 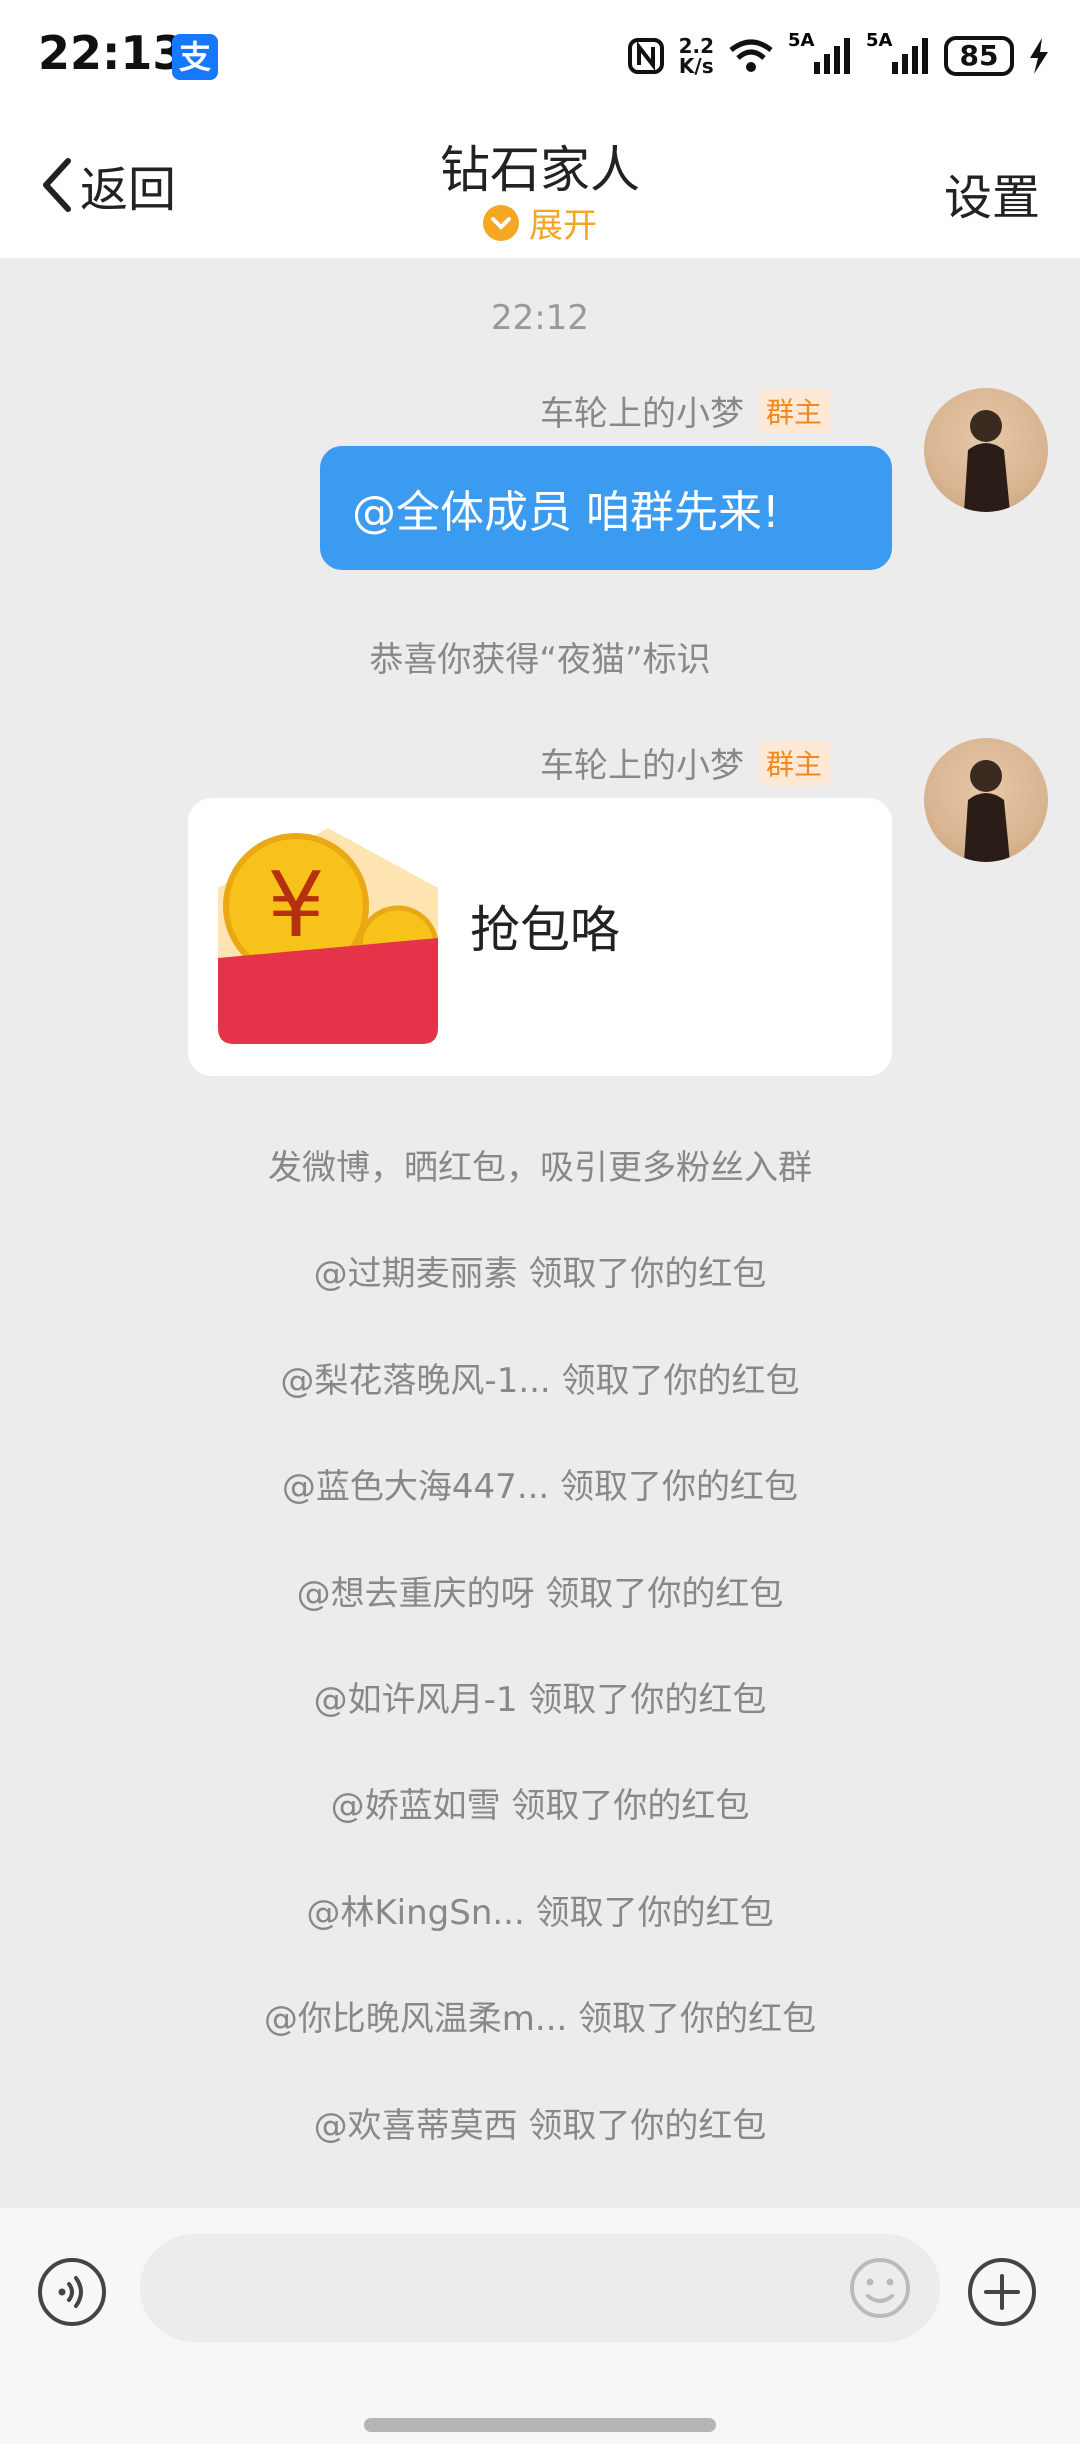 I want to click on status-bar: 22:13 支 2.2 K/s 5A 5A 85, so click(x=540, y=55).